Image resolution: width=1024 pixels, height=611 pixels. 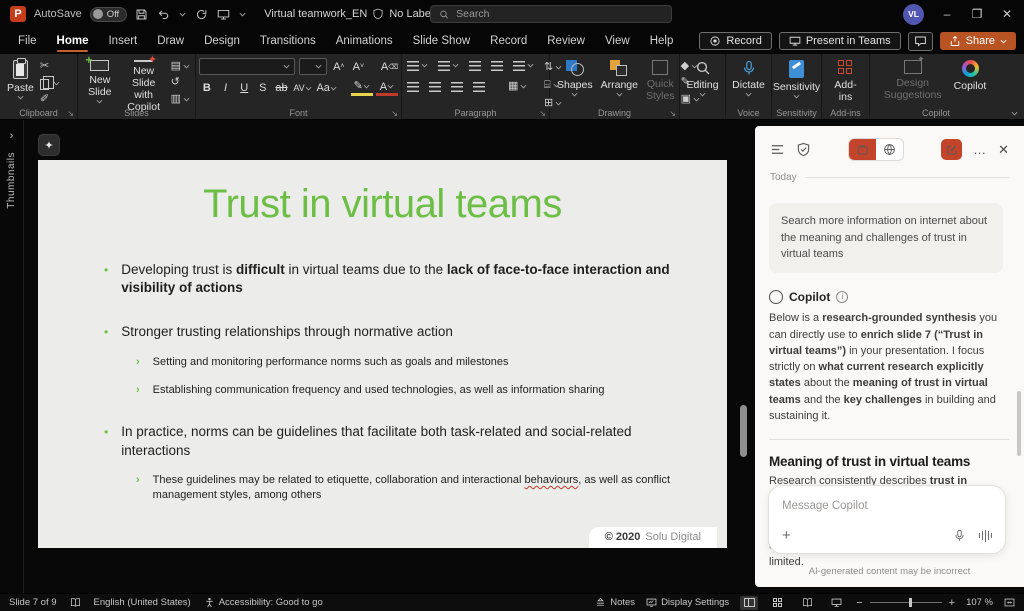 I want to click on microphone-icon, so click(x=959, y=535).